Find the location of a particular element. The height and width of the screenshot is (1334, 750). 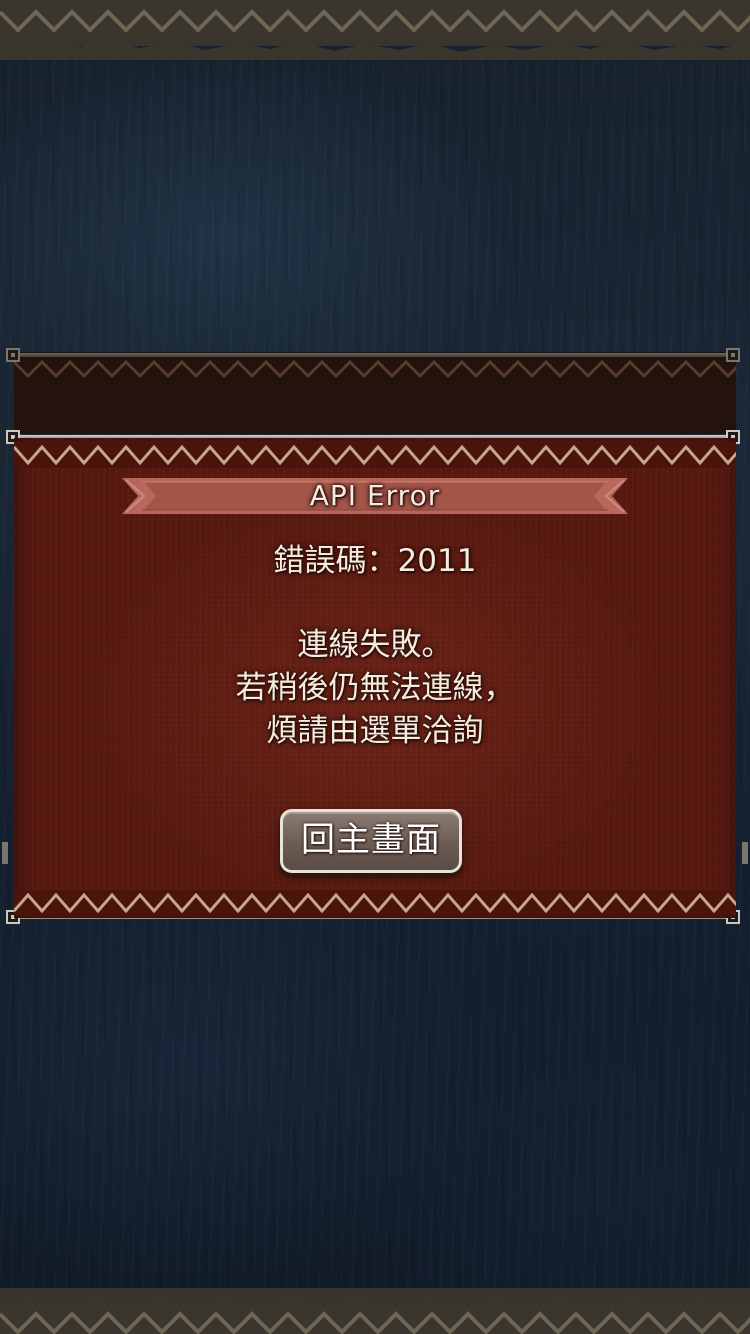

message-line: 連線失敗。 is located at coordinates (375, 645).